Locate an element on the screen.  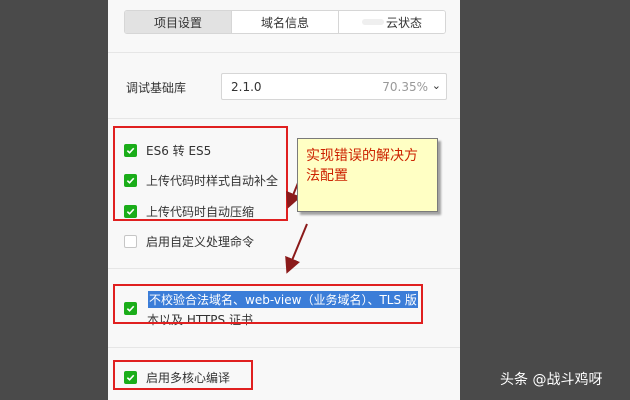
option-label: 启用自定义处理命令 is located at coordinates (200, 242).